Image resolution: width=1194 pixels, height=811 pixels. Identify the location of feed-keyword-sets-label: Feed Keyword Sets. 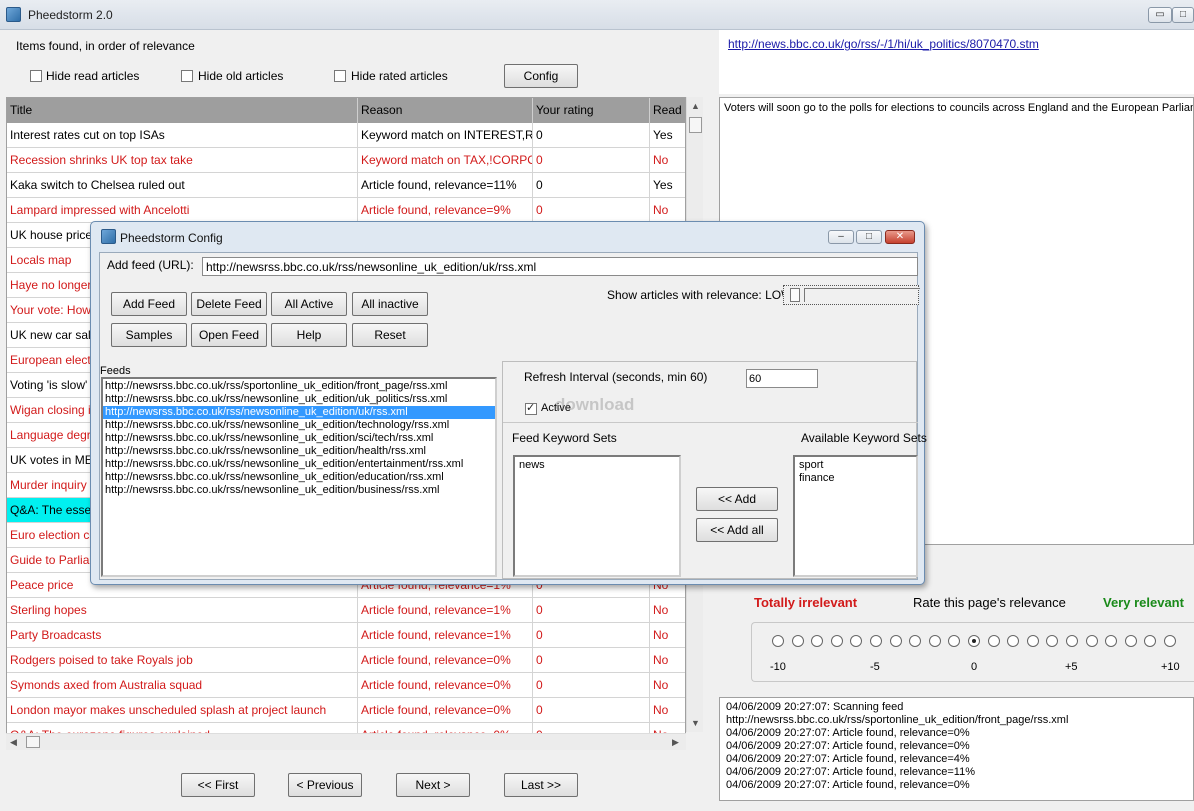
(564, 438).